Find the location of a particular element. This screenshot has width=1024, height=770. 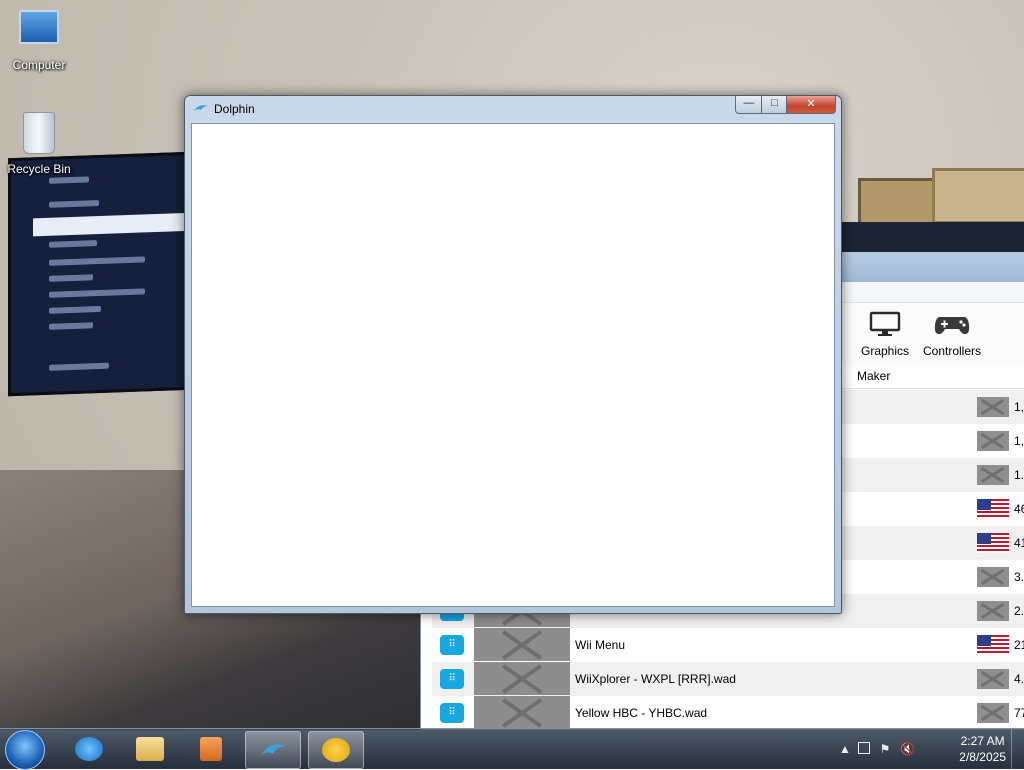

toolbar-controllers-button: Controllers is located at coordinates (952, 334).